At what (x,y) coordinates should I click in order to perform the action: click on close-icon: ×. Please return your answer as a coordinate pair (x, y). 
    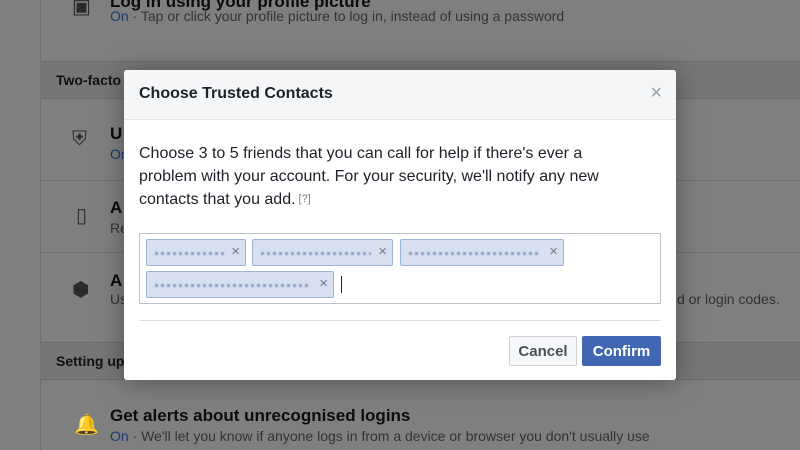
    Looking at the image, I should click on (656, 93).